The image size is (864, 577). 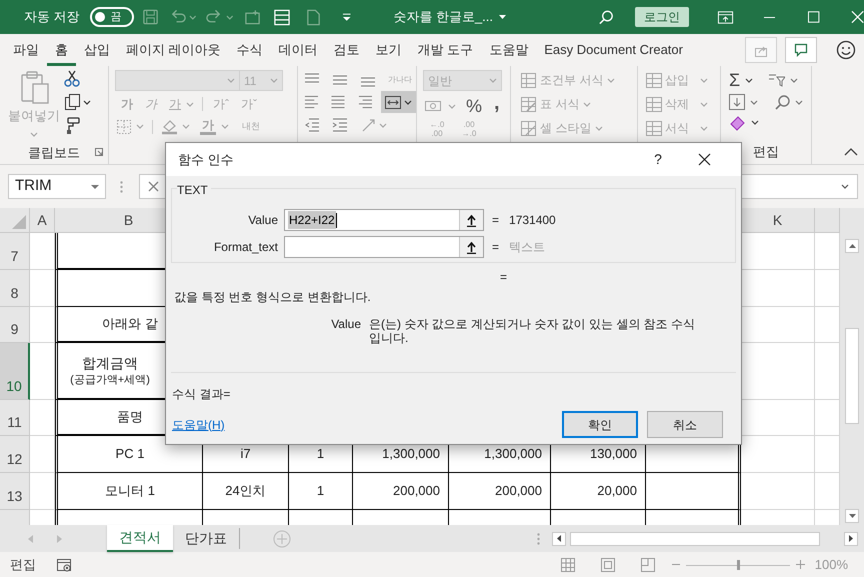 I want to click on argument-description: 은(는) 숫자 값으로 계산되거나 숫자 값이 있는 셀의 참조 수식입니다., so click(x=532, y=331).